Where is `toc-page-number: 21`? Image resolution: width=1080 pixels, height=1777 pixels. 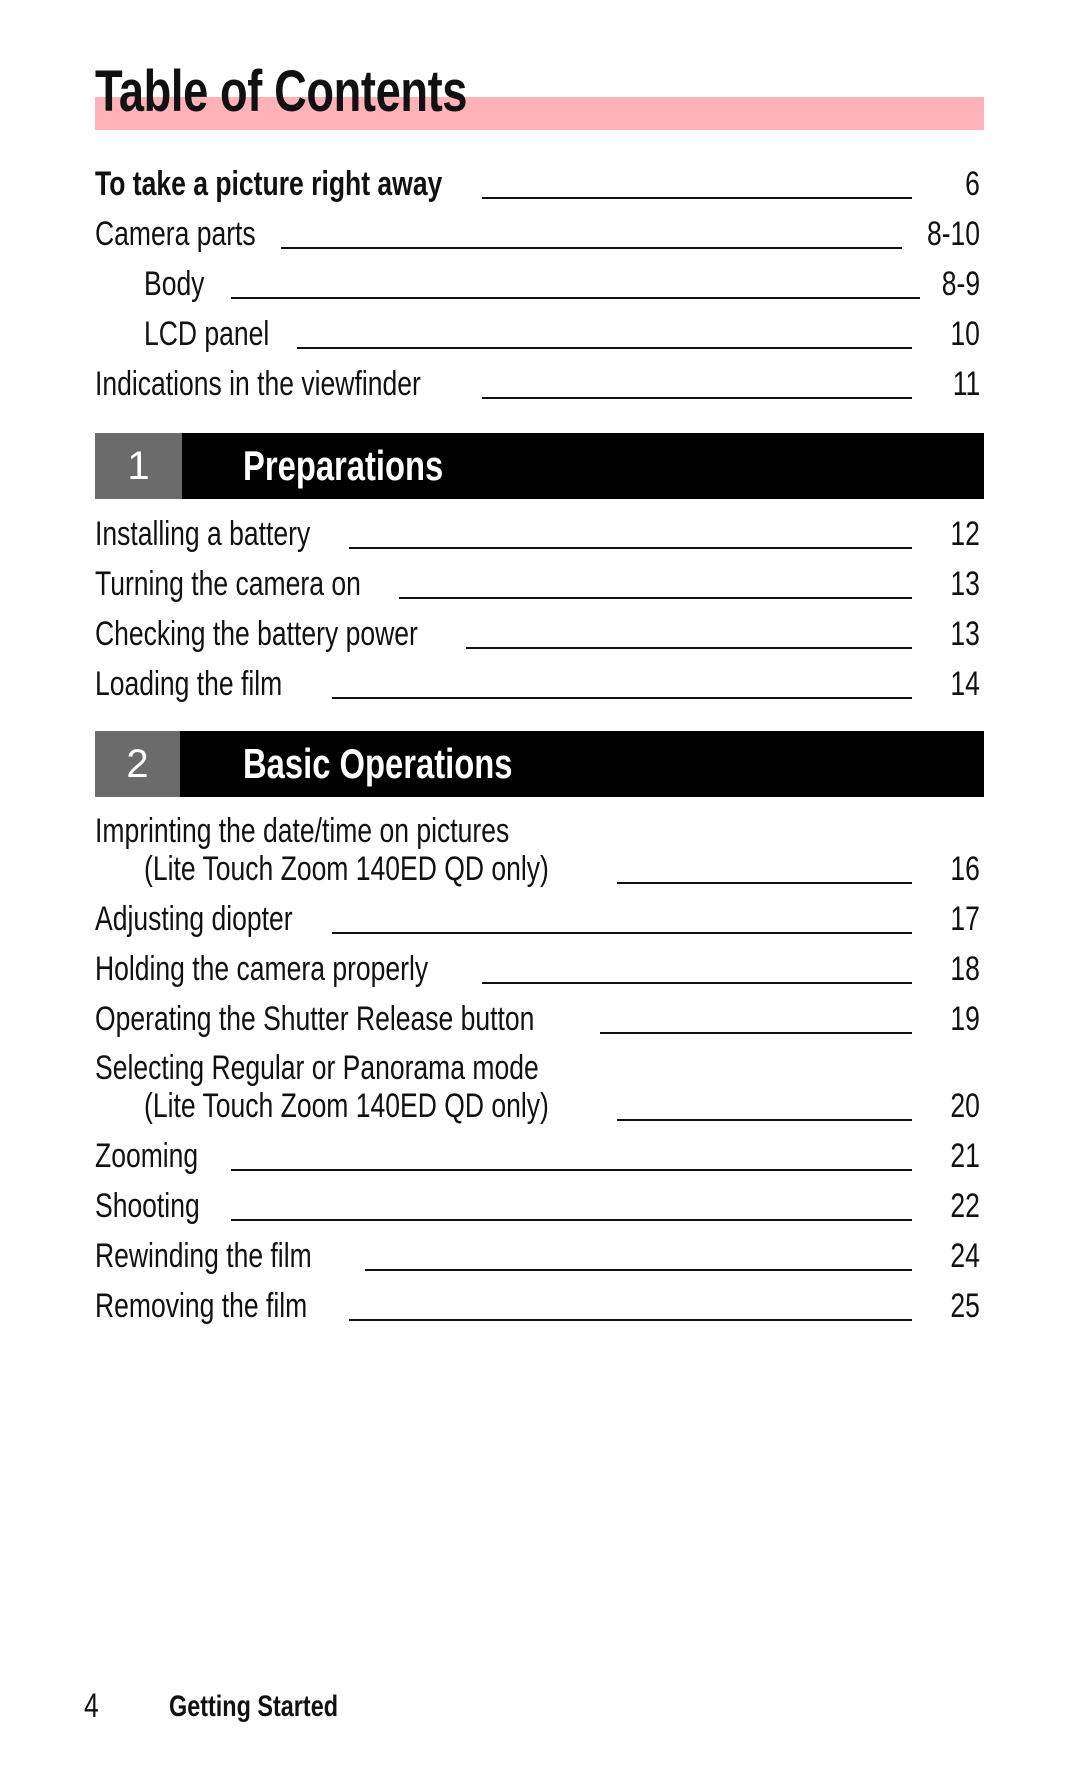
toc-page-number: 21 is located at coordinates (965, 1156).